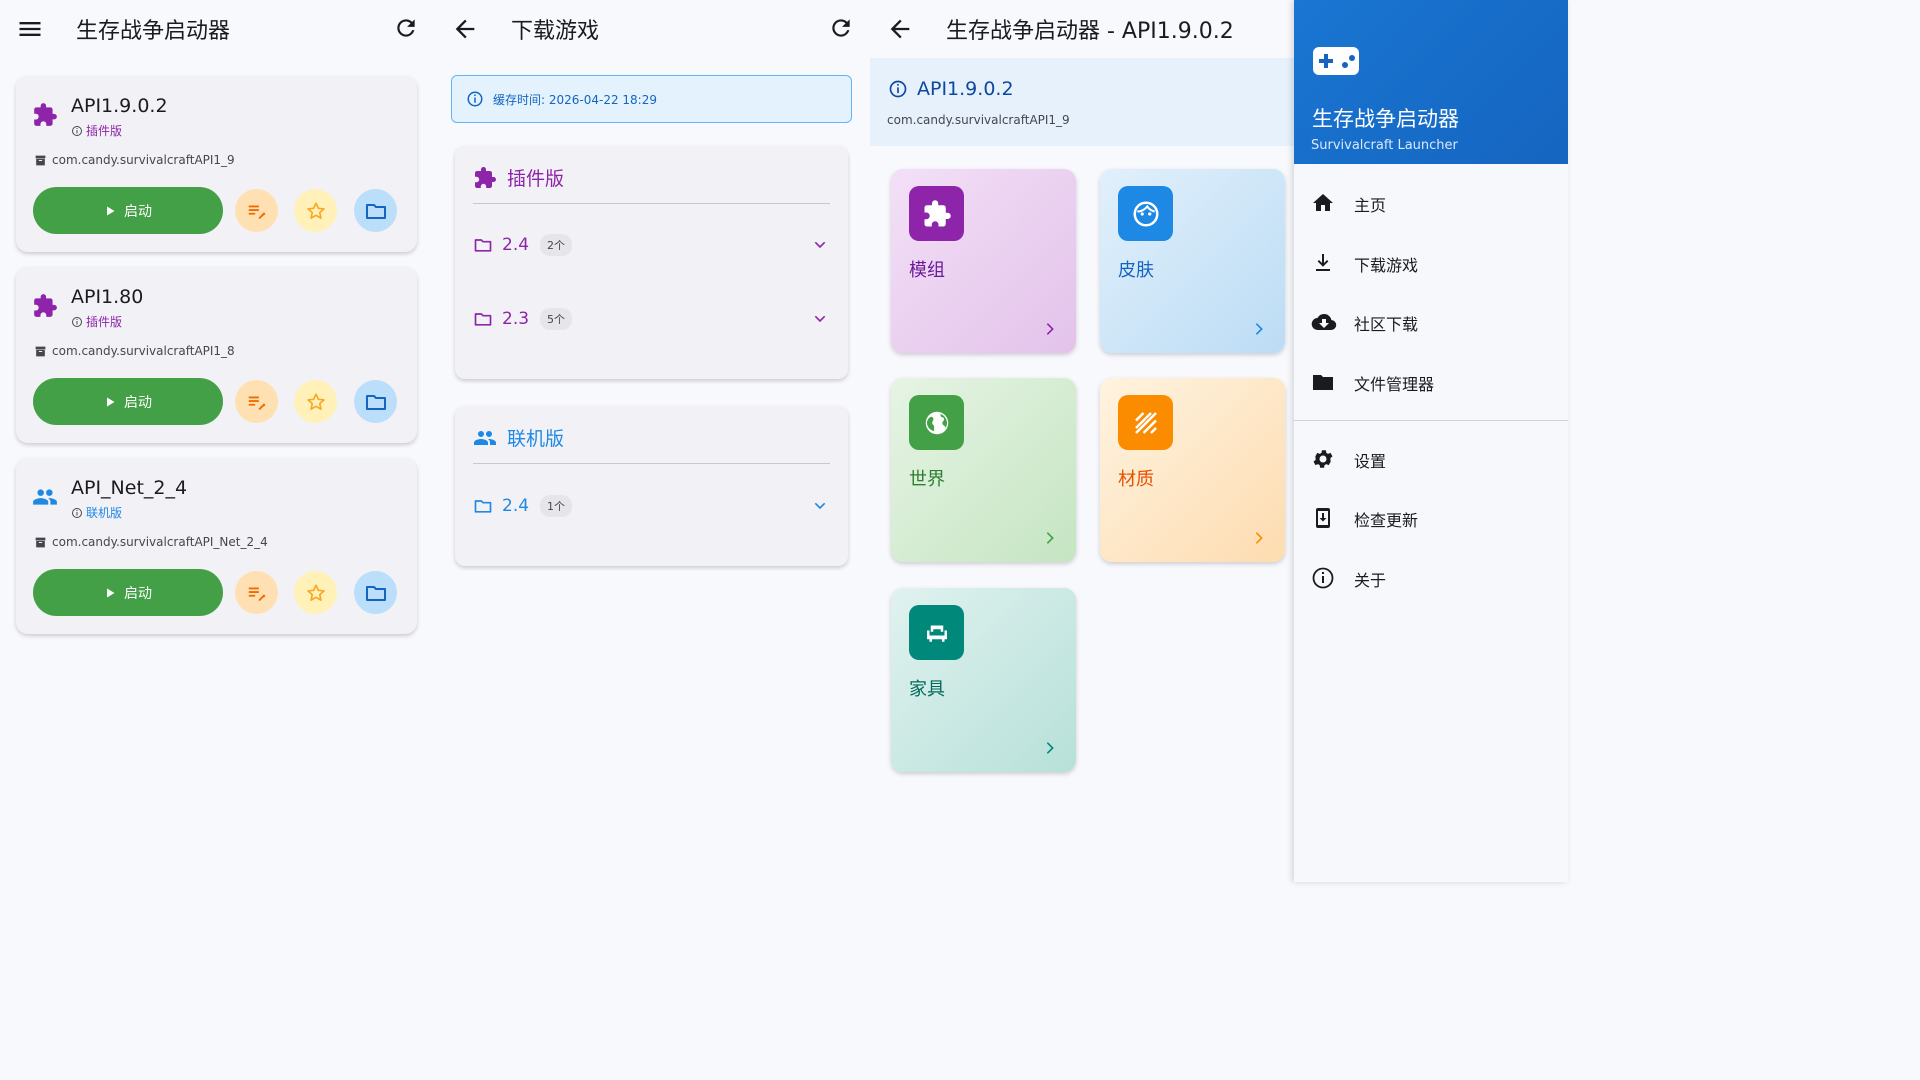  I want to click on tile-label: 材质, so click(1136, 479).